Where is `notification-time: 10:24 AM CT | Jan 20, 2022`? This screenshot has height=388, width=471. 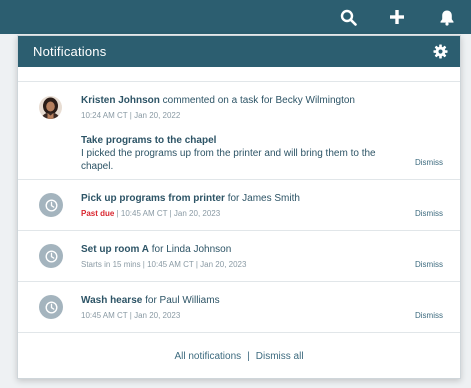
notification-time: 10:24 AM CT | Jan 20, 2022 is located at coordinates (131, 115).